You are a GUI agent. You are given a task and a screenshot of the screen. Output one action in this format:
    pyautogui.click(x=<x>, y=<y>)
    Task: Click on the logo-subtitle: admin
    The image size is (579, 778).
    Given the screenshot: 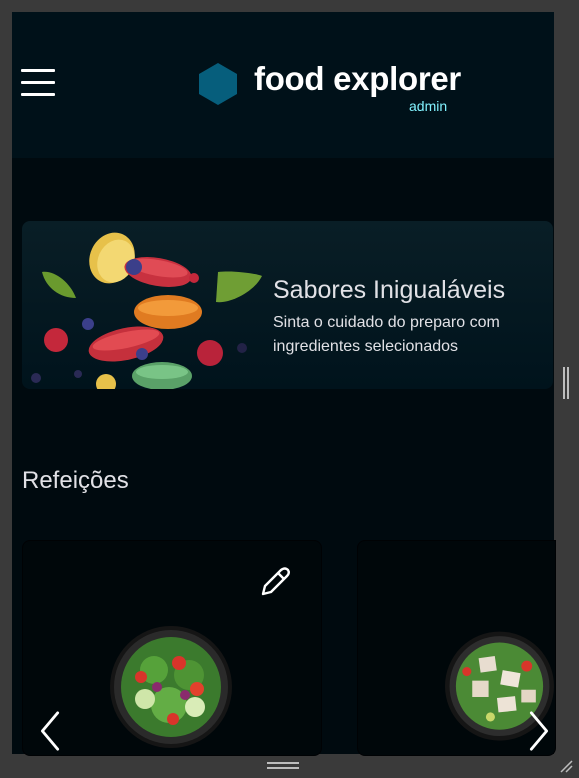 What is the action you would take?
    pyautogui.click(x=428, y=106)
    